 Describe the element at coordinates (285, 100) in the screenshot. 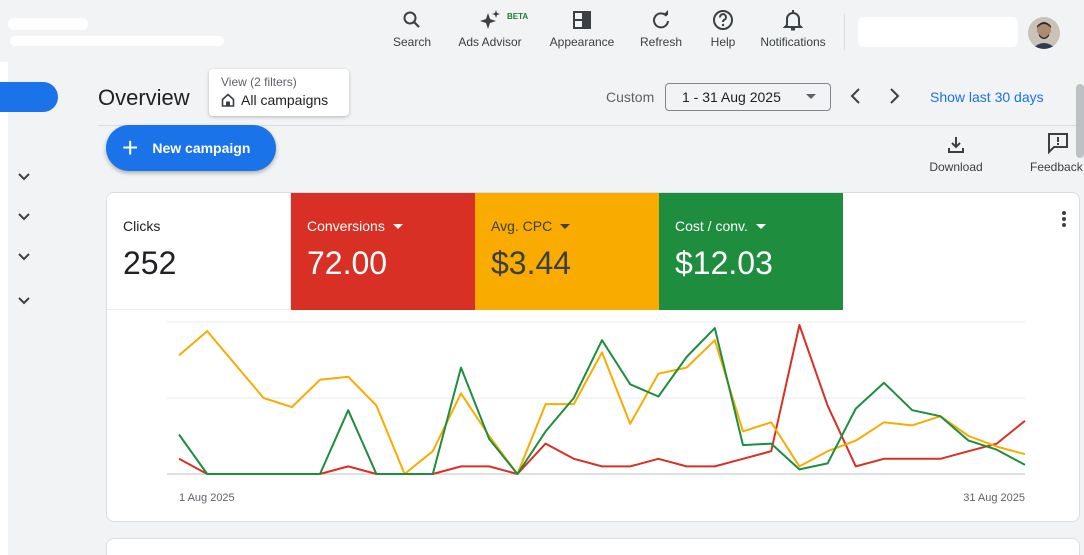

I see `view-name: All campaigns` at that location.